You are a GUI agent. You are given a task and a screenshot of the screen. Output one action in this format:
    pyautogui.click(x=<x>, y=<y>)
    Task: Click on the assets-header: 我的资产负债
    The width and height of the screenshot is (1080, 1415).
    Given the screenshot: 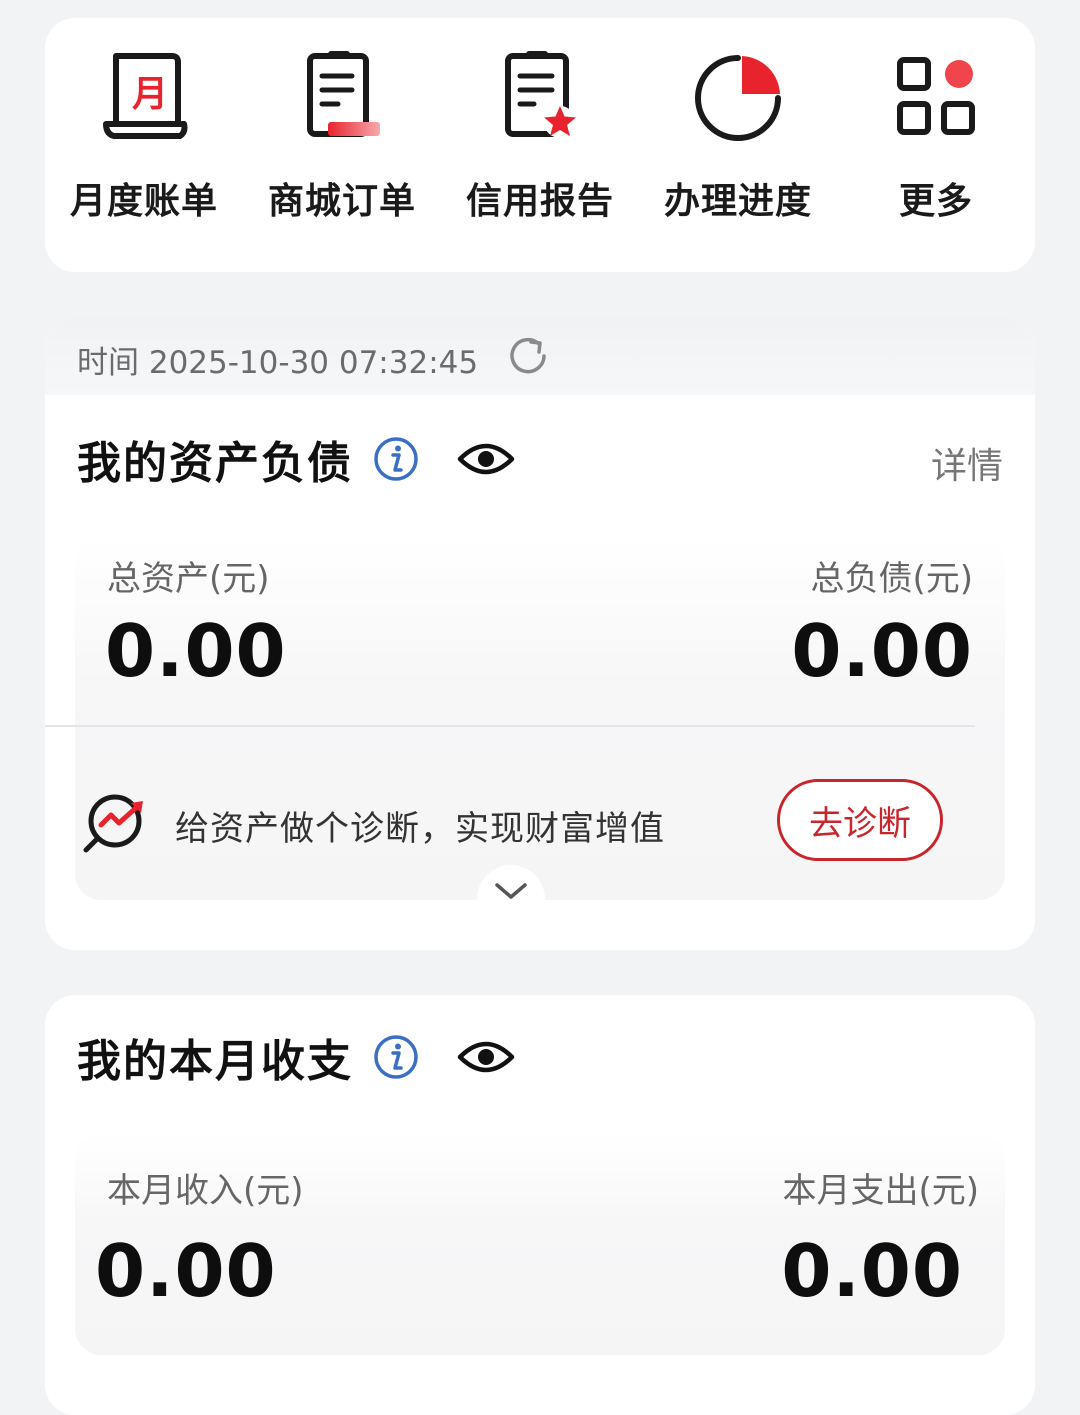 What is the action you would take?
    pyautogui.click(x=296, y=459)
    